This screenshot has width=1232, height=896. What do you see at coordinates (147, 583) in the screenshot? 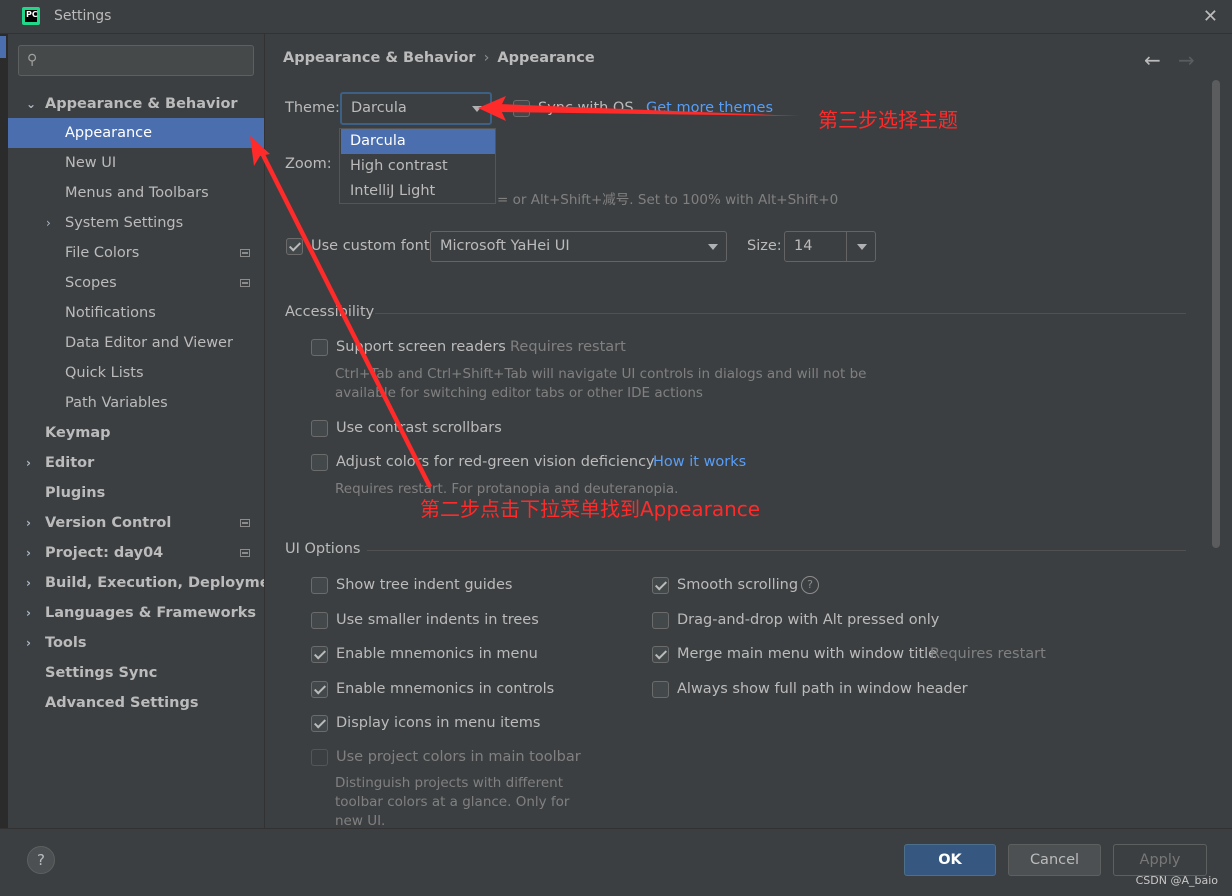
I see `sidebar-item-build: › Build, Execution, Deployment` at bounding box center [147, 583].